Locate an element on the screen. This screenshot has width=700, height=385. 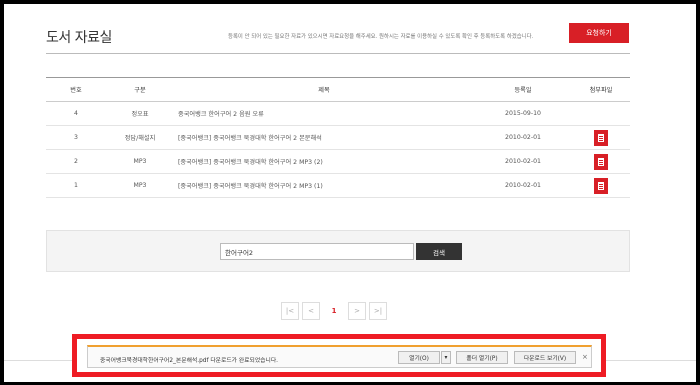
row-number: 1 is located at coordinates (76, 185).